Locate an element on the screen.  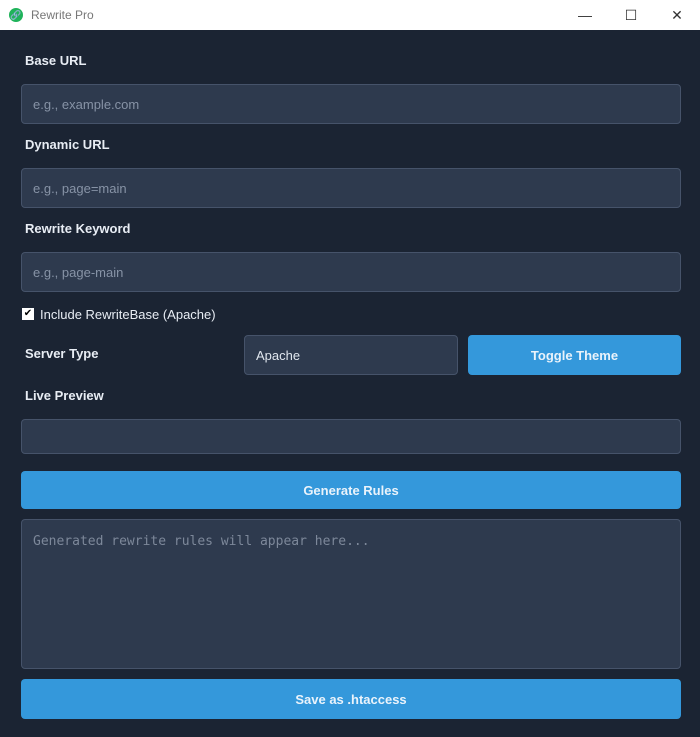
generate-rules-button: Generate Rules is located at coordinates (351, 490).